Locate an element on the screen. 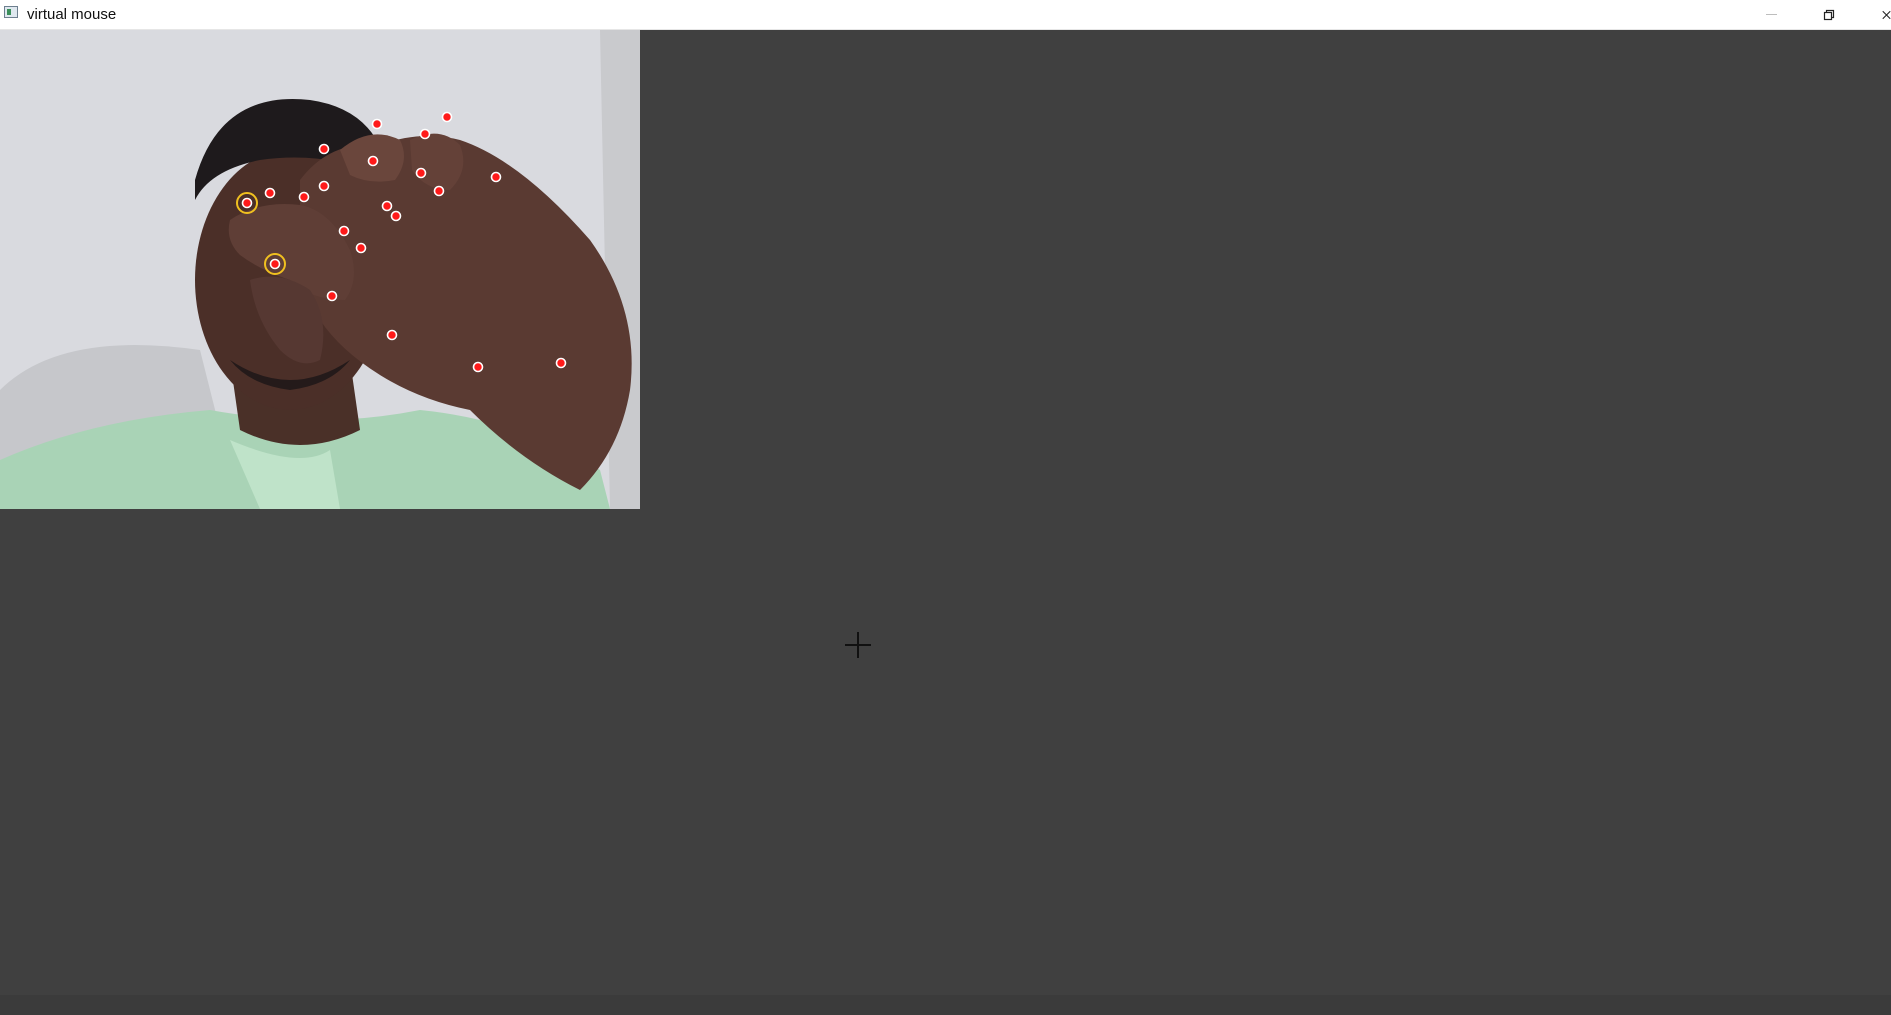  crosshair-cursor-icon is located at coordinates (858, 645).